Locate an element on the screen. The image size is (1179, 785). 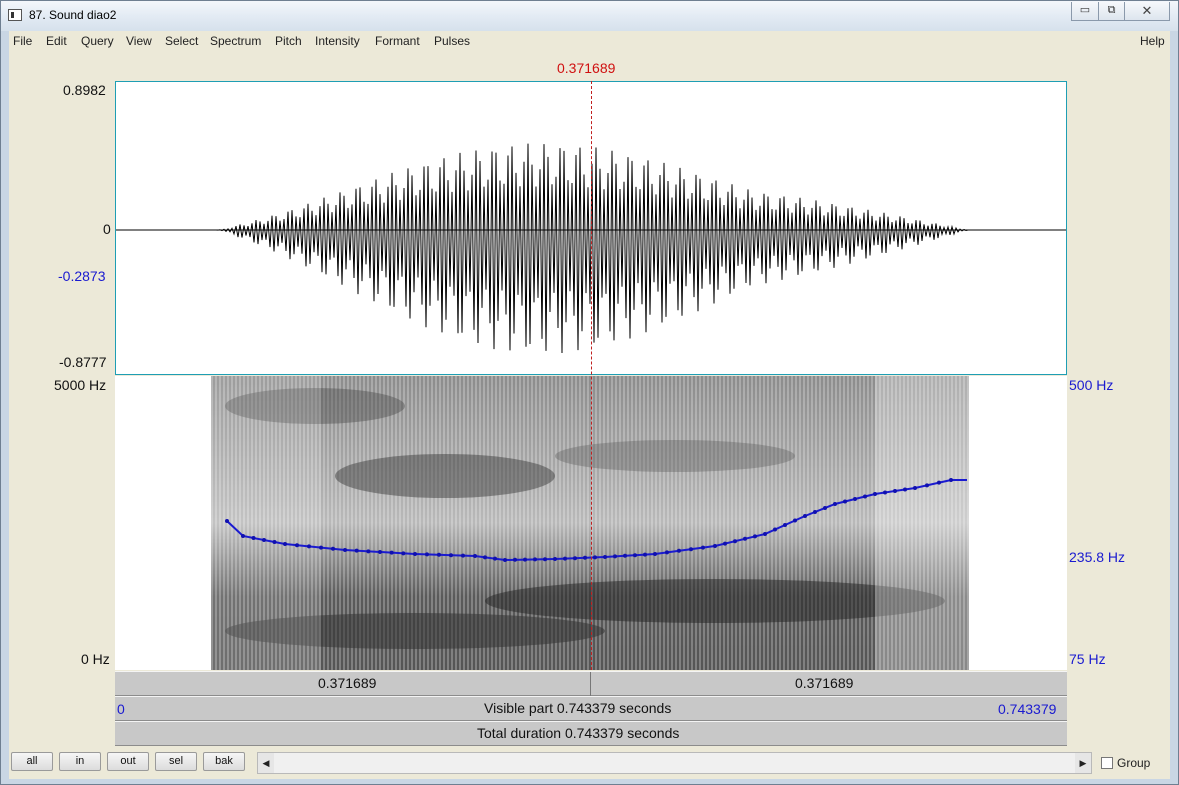
bottom-toolbar: all in out sel bak ◀ ▶ Group is located at coordinates (589, 763).